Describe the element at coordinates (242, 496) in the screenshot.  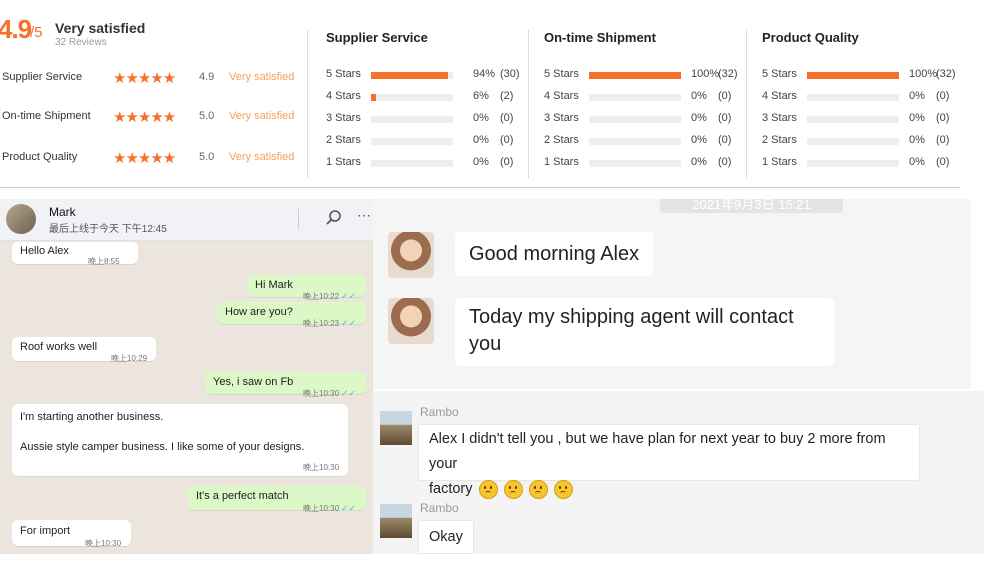
I see `message-text: It's a perfect match` at that location.